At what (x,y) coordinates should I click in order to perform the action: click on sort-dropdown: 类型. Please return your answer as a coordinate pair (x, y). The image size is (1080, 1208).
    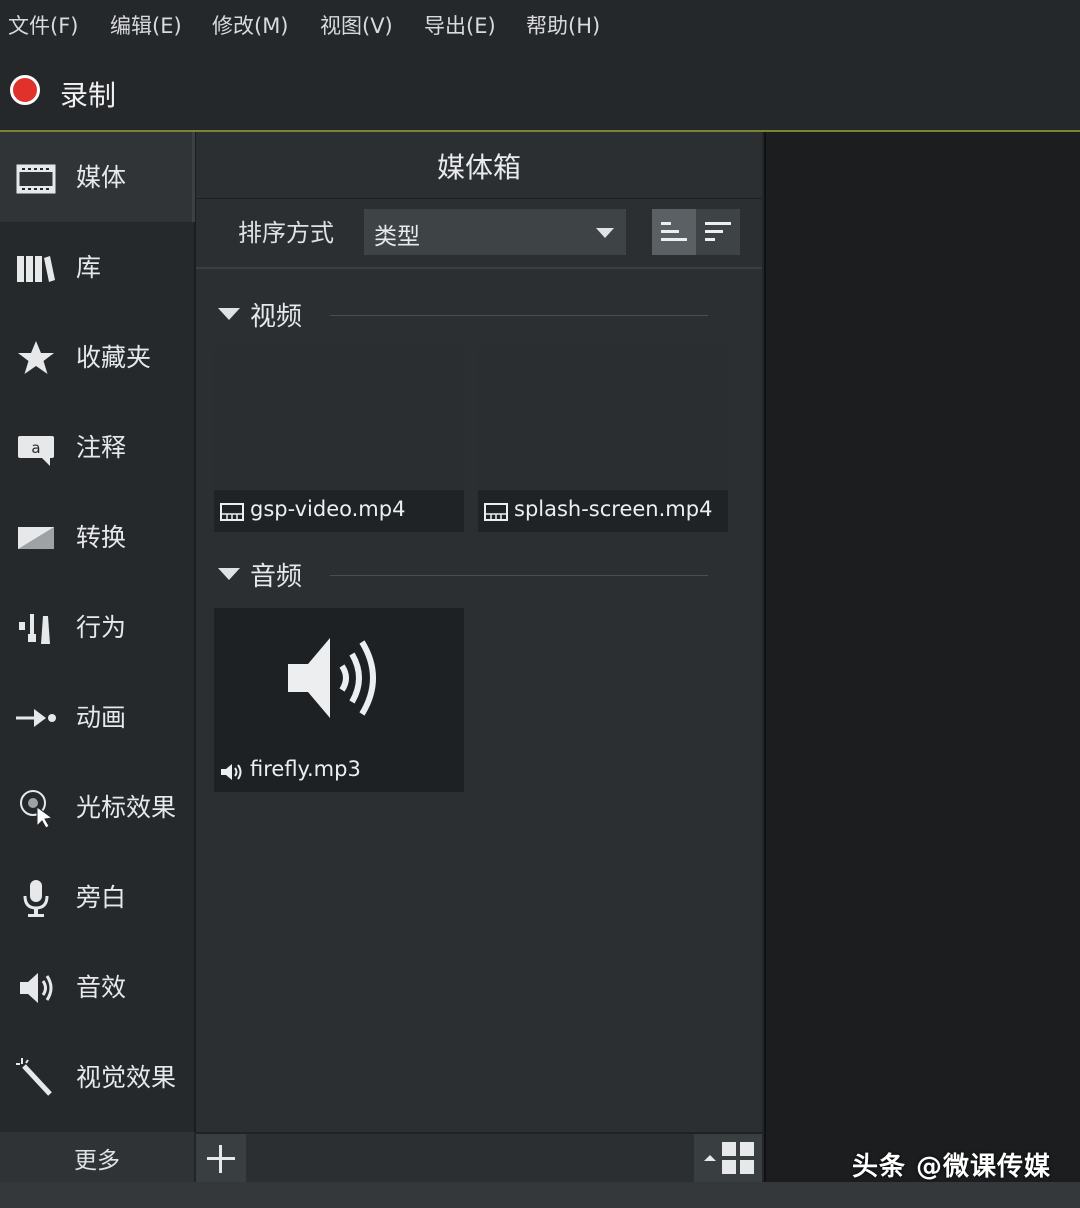
    Looking at the image, I should click on (495, 232).